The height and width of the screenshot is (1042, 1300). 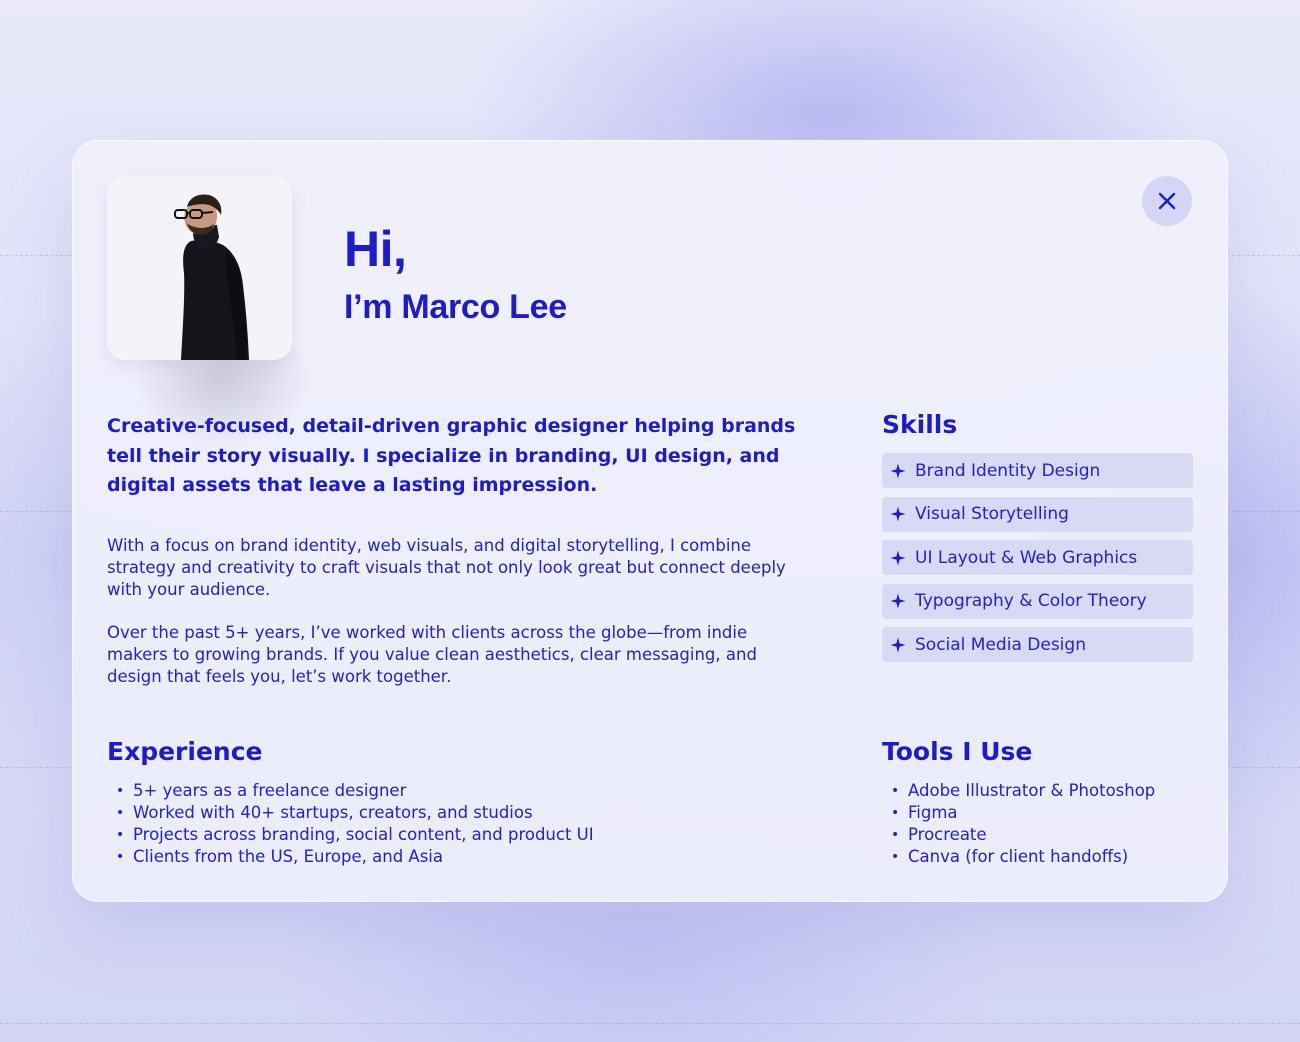 I want to click on tool-item: • Canva (for client handoffs), so click(x=1047, y=857).